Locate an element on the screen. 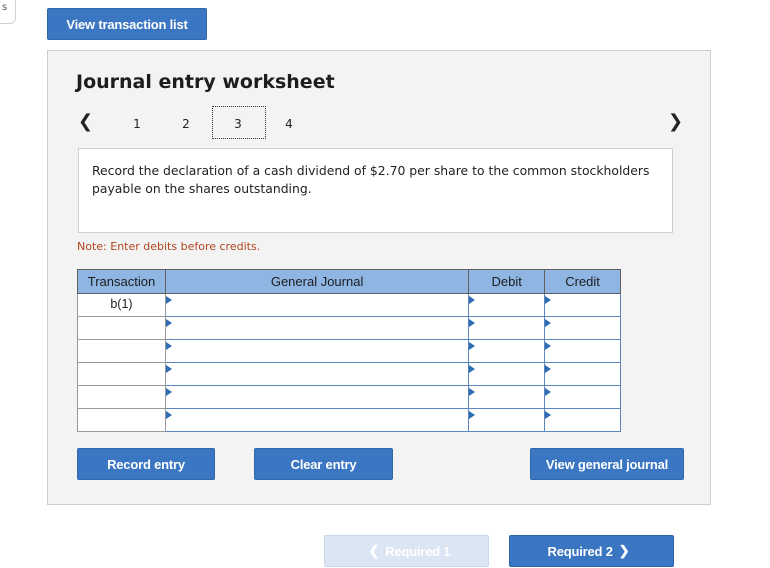  record-entry-button: Record entry is located at coordinates (146, 464).